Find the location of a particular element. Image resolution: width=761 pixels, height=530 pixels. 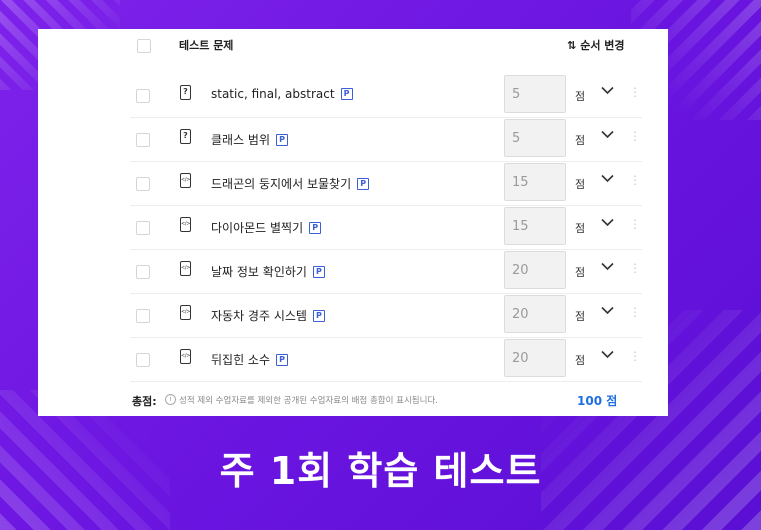

question-title: static, final, abstract is located at coordinates (273, 94).